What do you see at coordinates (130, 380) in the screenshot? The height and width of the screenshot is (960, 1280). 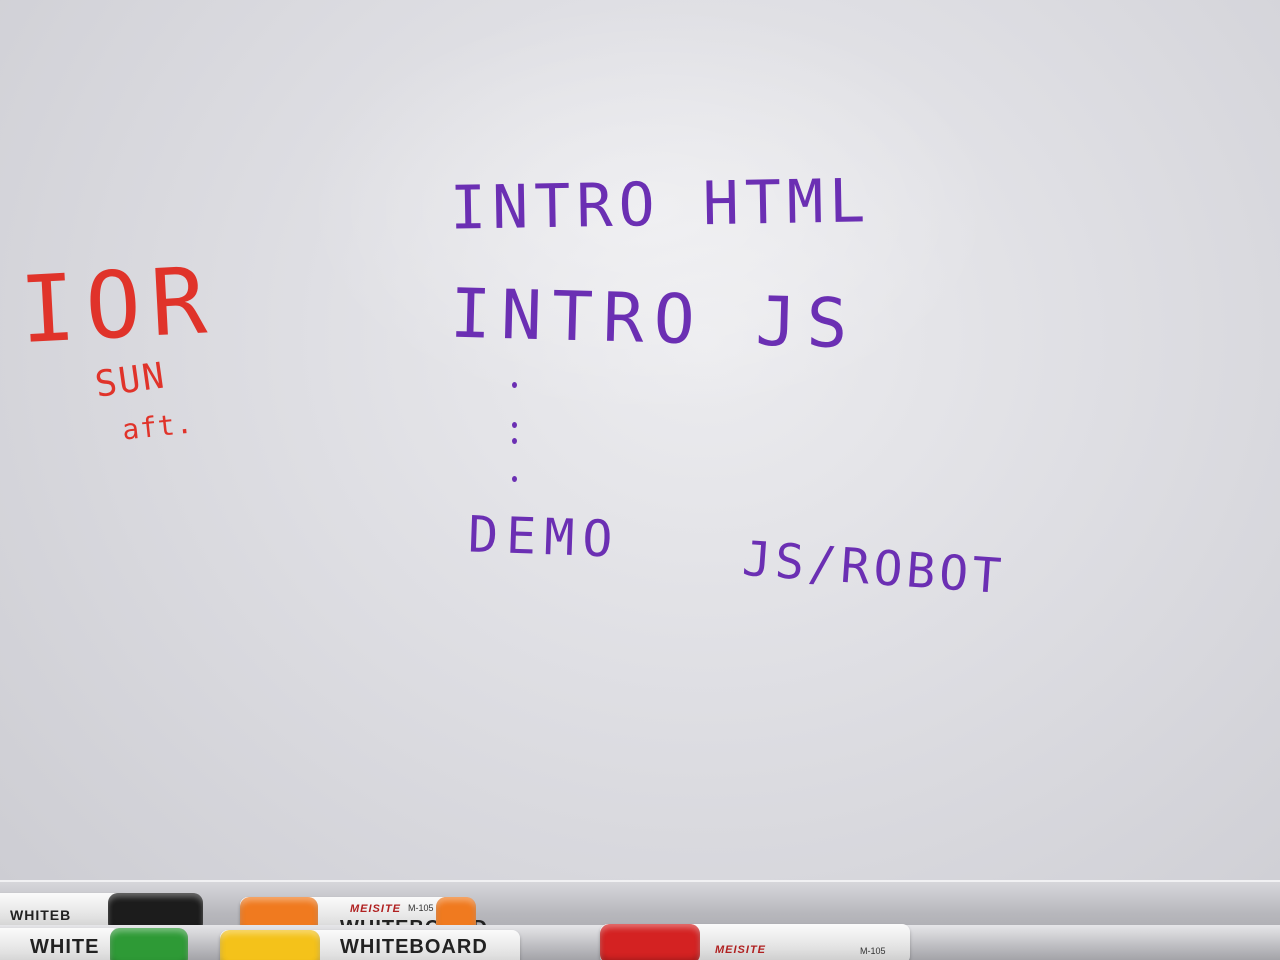 I see `side-note-line1: SUN` at bounding box center [130, 380].